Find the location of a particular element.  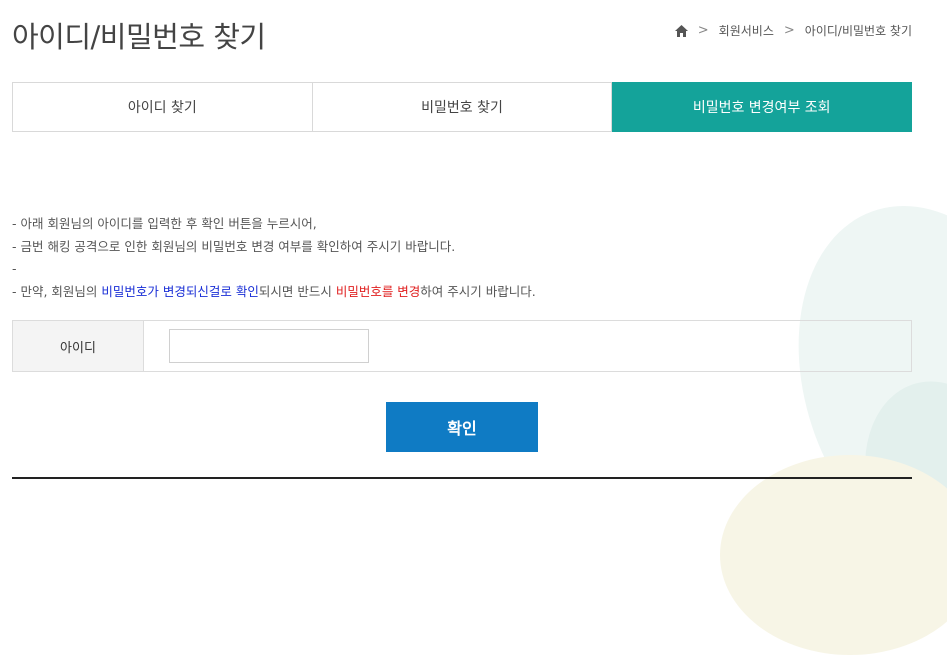

tab-find-id: 아이디 찾기 is located at coordinates (162, 107).